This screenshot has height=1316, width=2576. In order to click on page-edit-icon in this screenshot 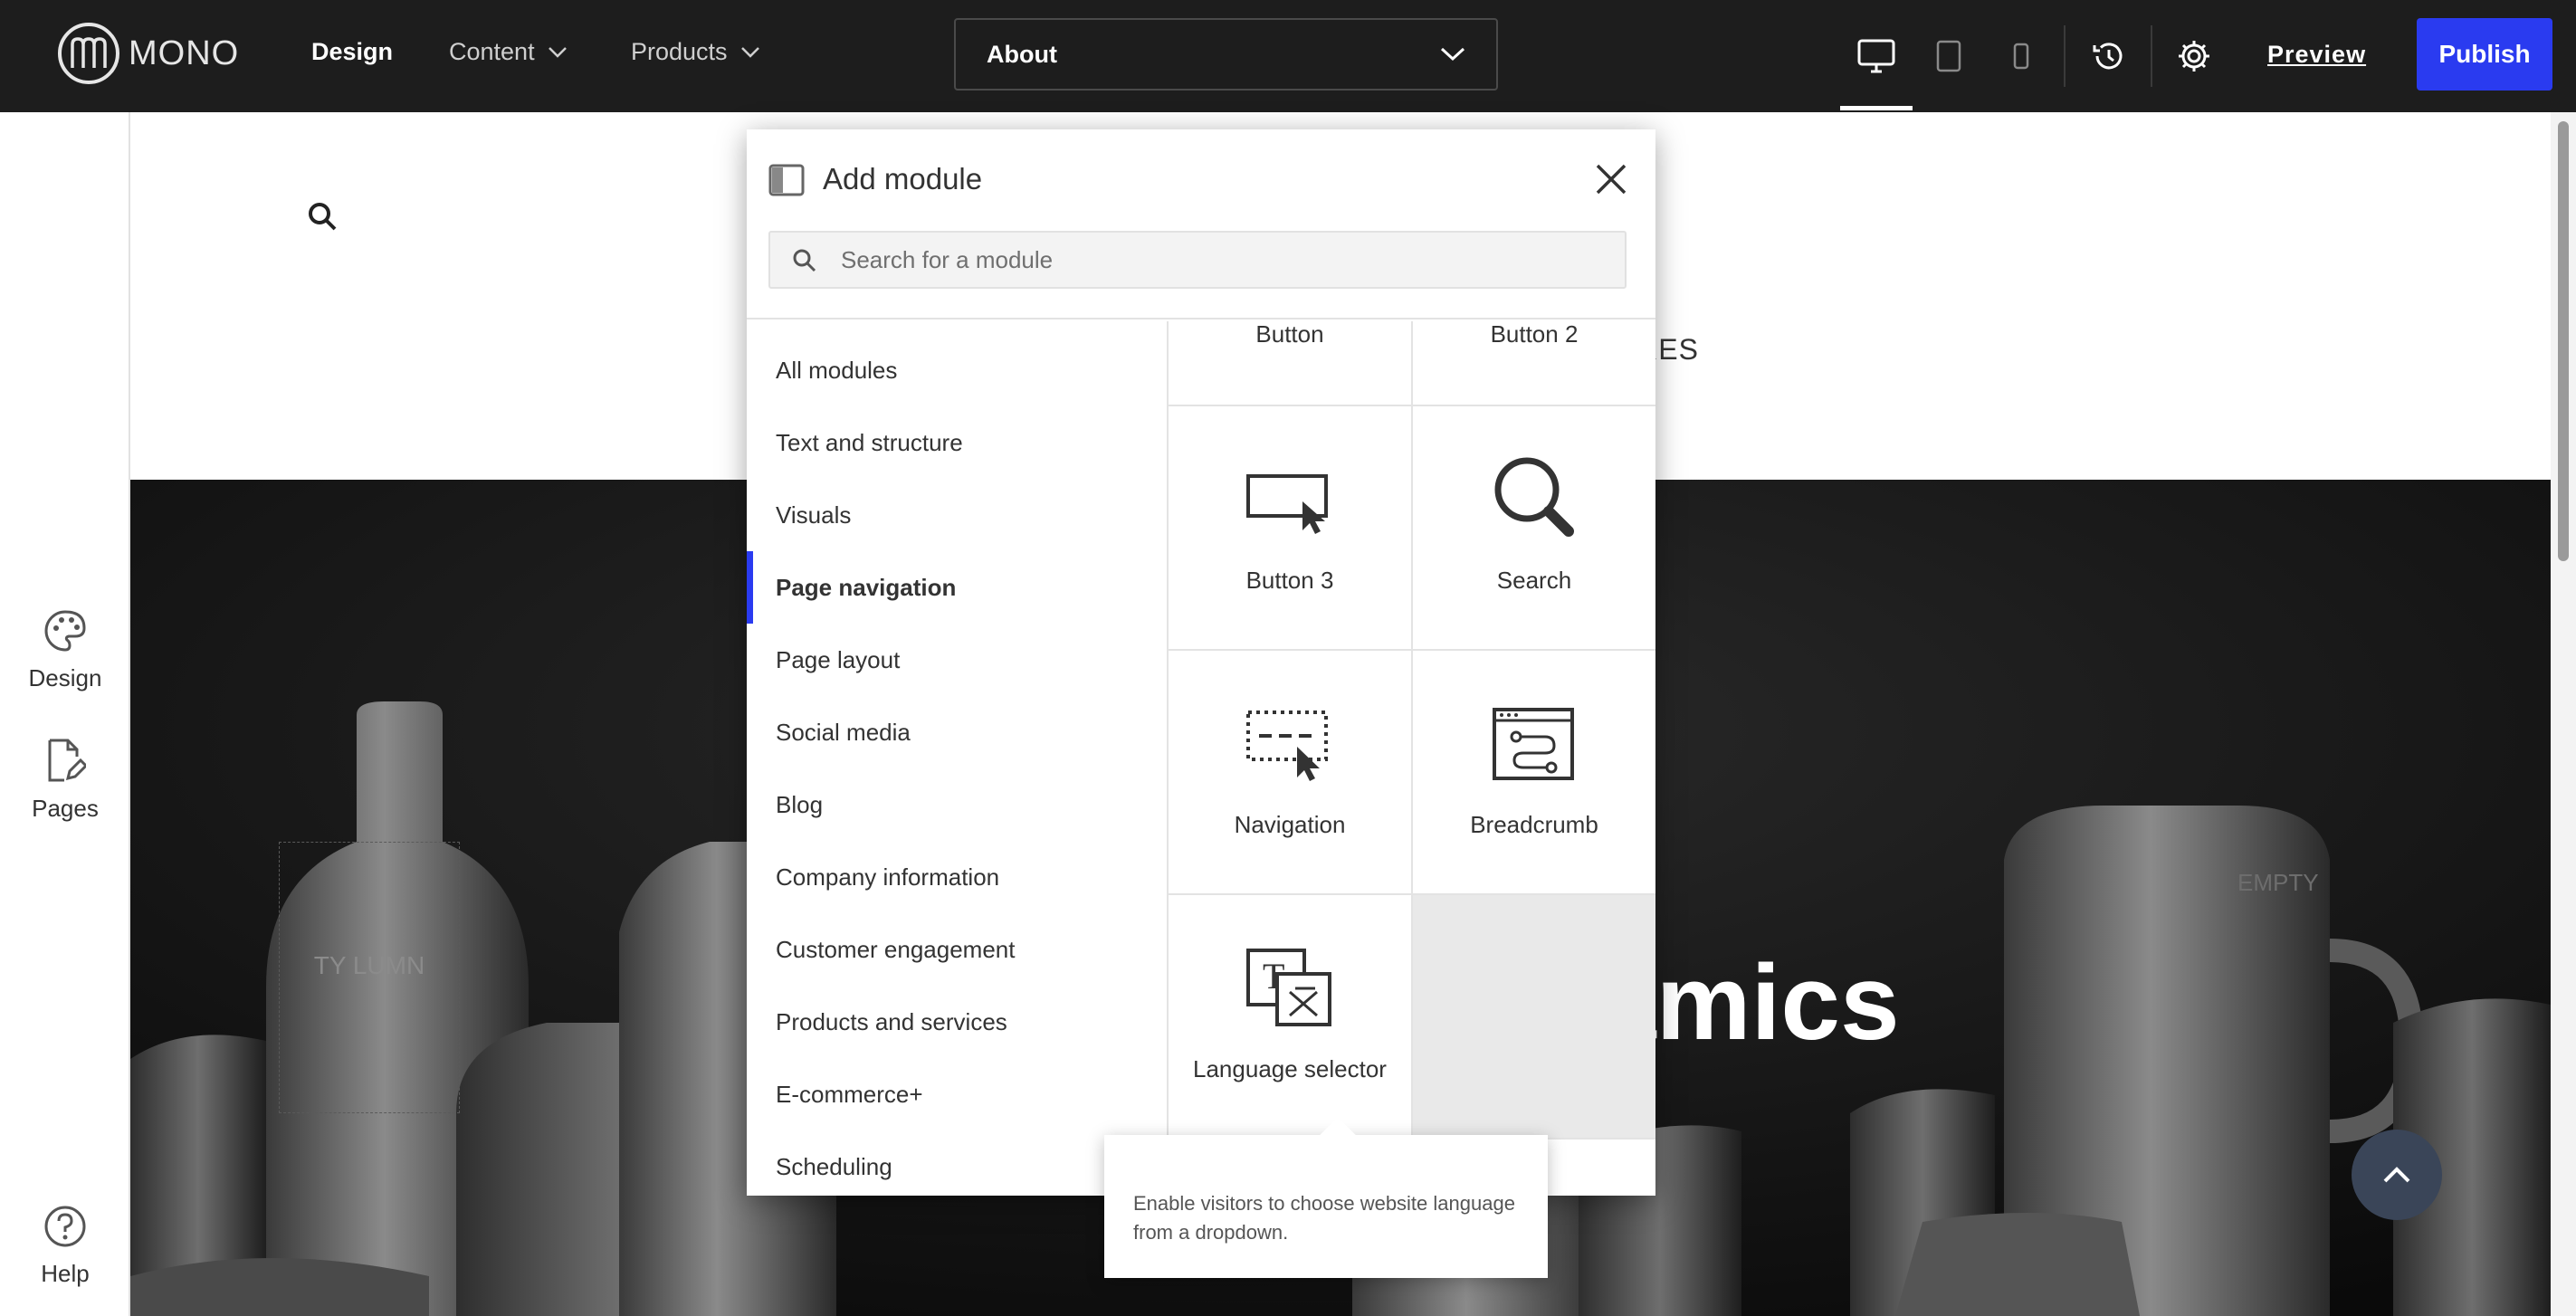, I will do `click(67, 760)`.